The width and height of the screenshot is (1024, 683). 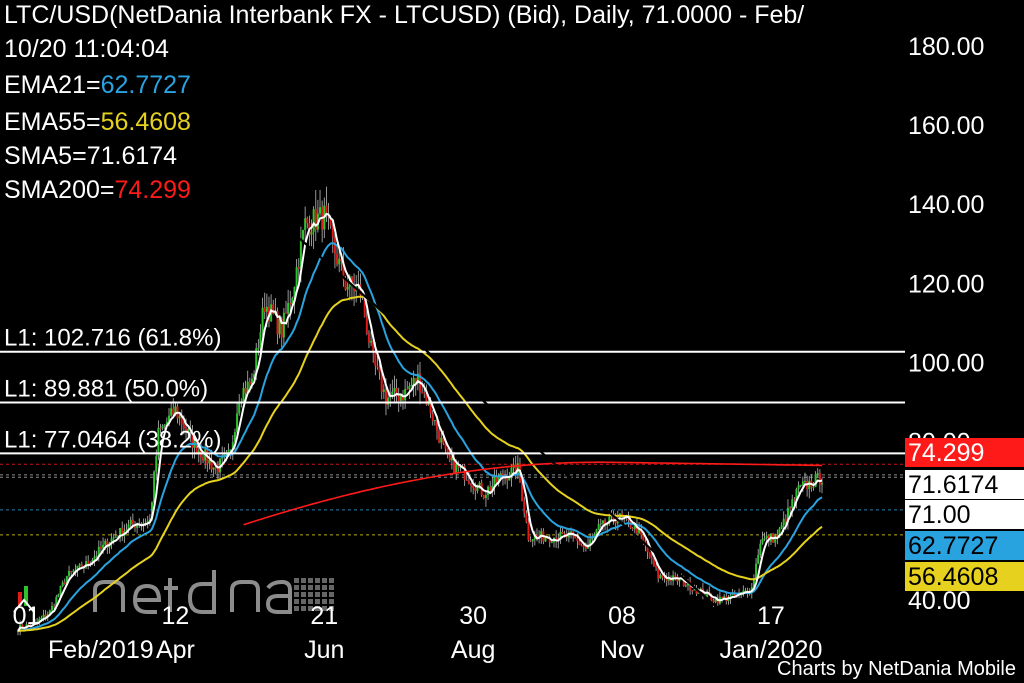 I want to click on indicator-ema21: EMA21=62.7727, so click(x=97, y=85).